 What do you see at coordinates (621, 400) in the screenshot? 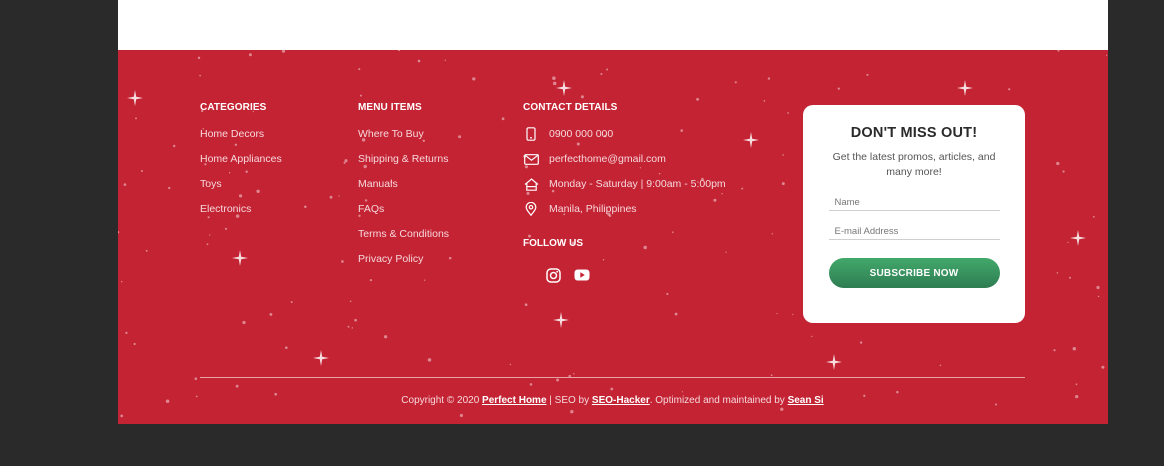
I see `seo-hacker-link: SEO-Hacker` at bounding box center [621, 400].